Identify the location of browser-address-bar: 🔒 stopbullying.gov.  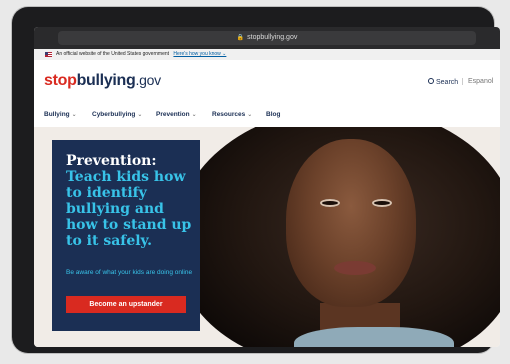
(267, 38).